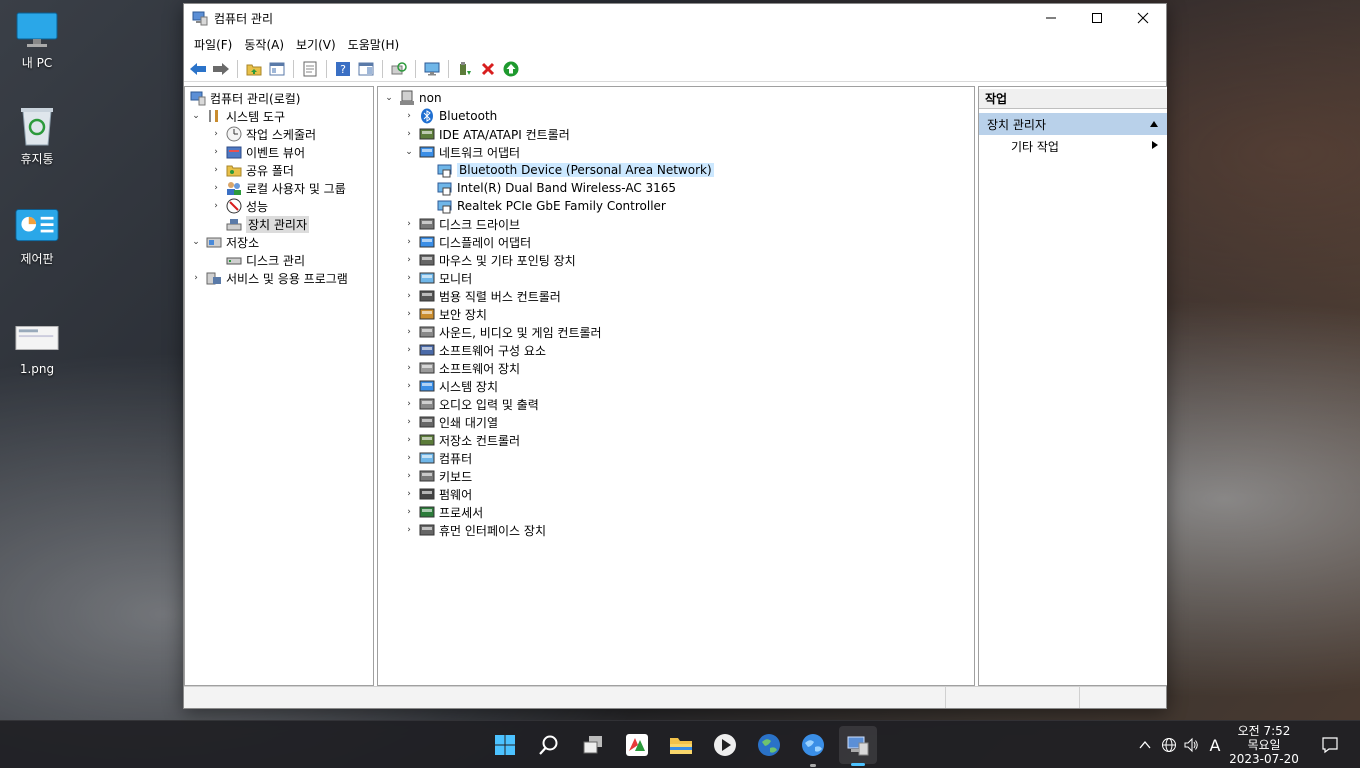  What do you see at coordinates (555, 188) in the screenshot?
I see `device-item: Intel(R) Dual Band Wireless-AC 3165` at bounding box center [555, 188].